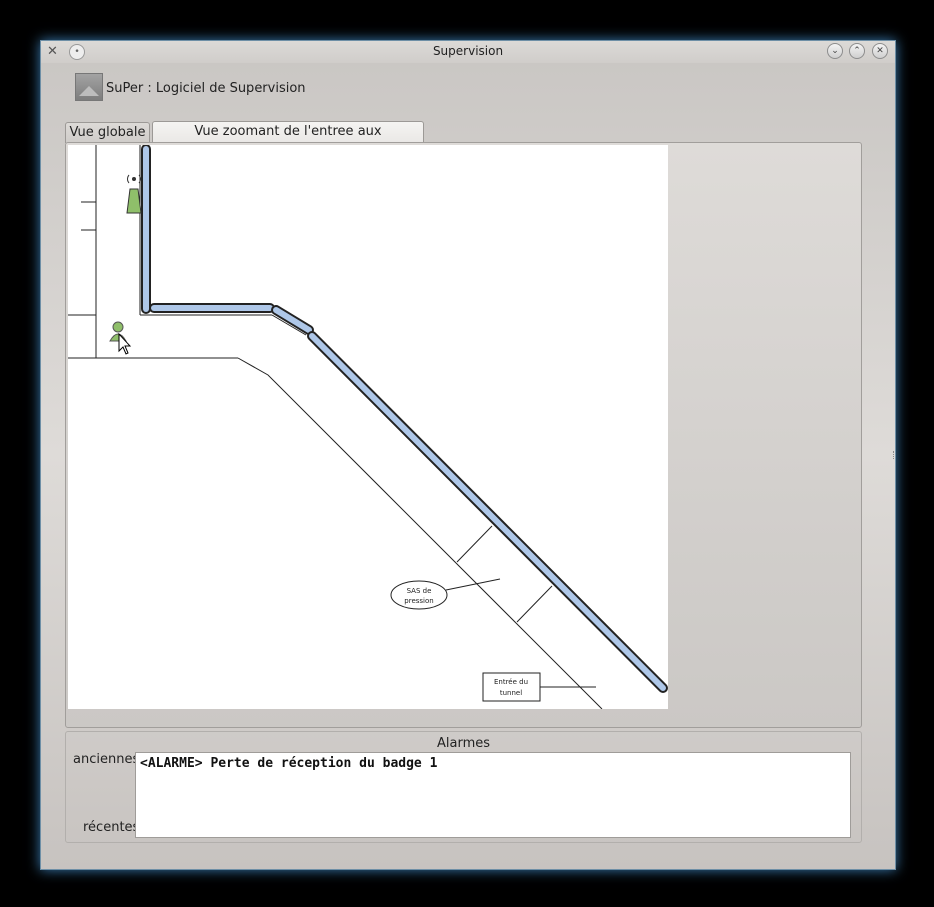 The height and width of the screenshot is (907, 934). What do you see at coordinates (894, 455) in the screenshot?
I see `resize-grip` at bounding box center [894, 455].